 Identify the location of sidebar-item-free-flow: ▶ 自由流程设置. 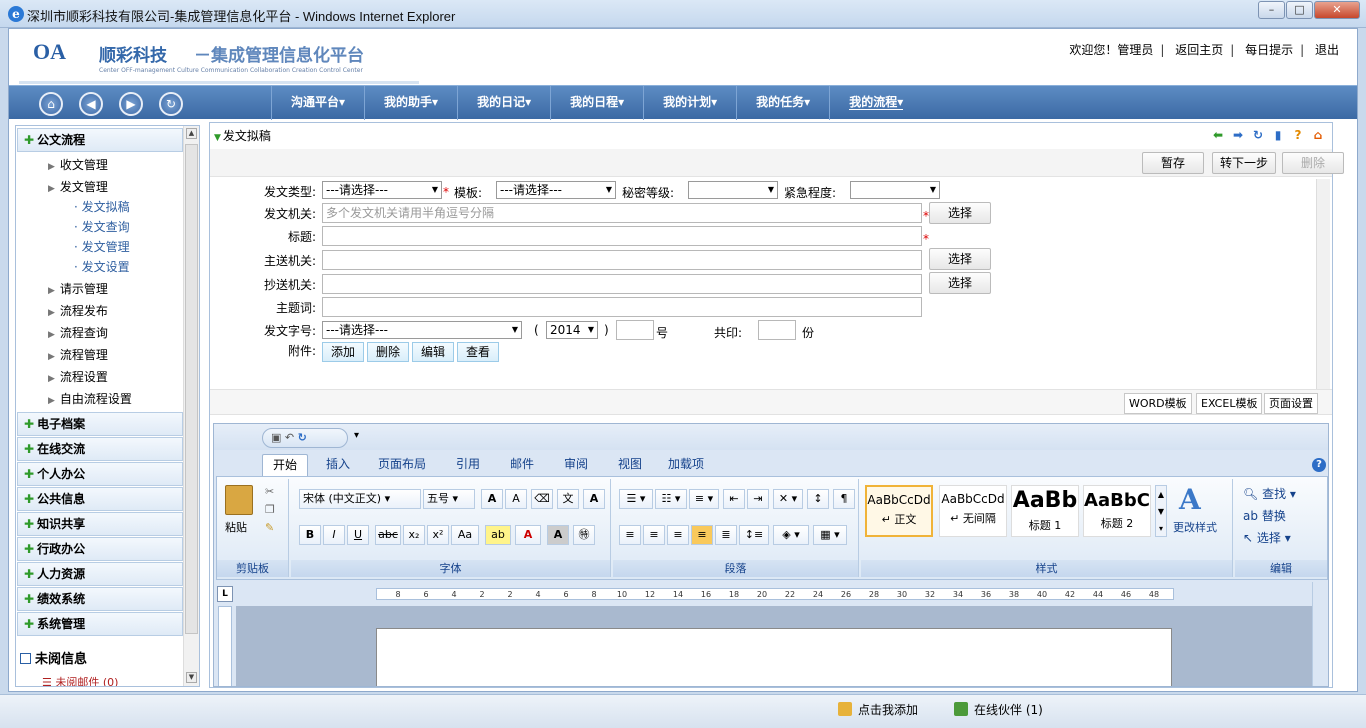
(90, 398).